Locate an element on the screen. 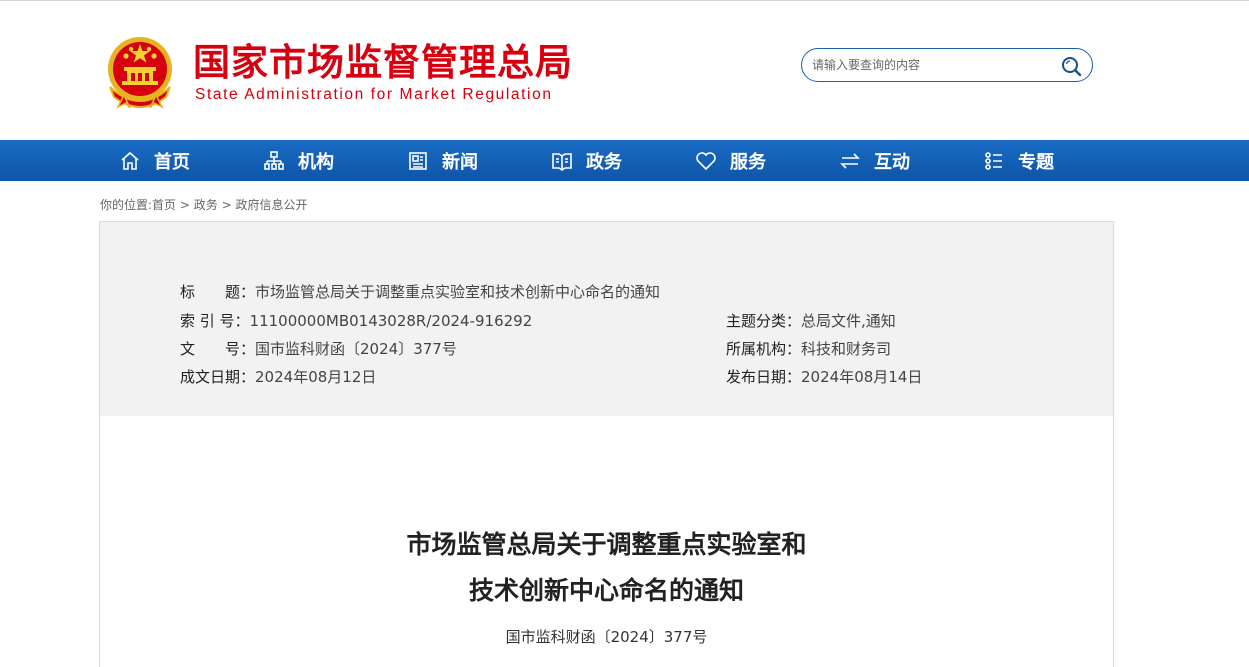 Image resolution: width=1249 pixels, height=667 pixels. nav-item-home: 首页 is located at coordinates (154, 160).